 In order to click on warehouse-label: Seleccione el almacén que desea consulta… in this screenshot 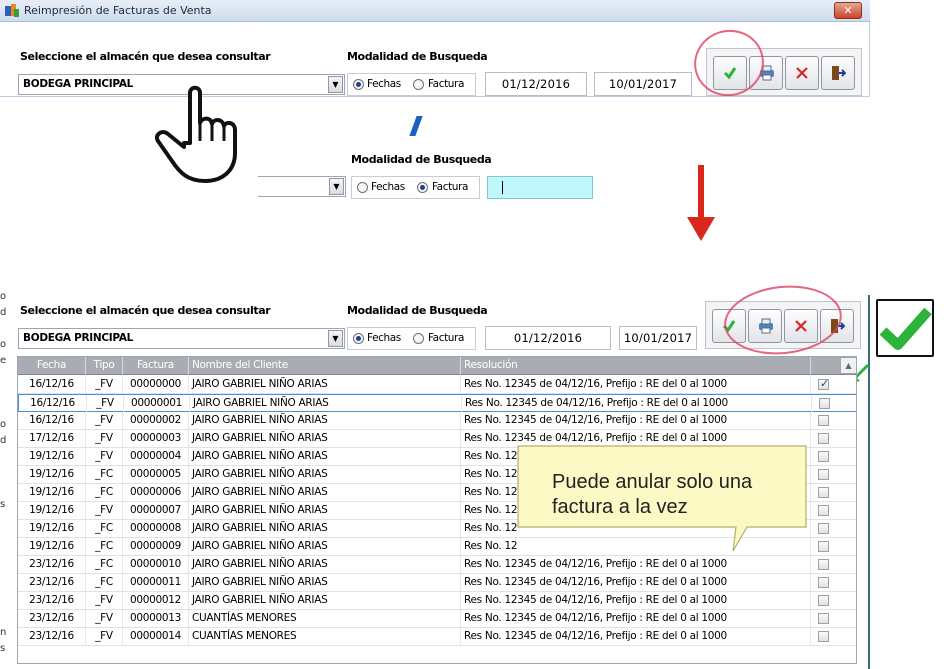, I will do `click(145, 56)`.